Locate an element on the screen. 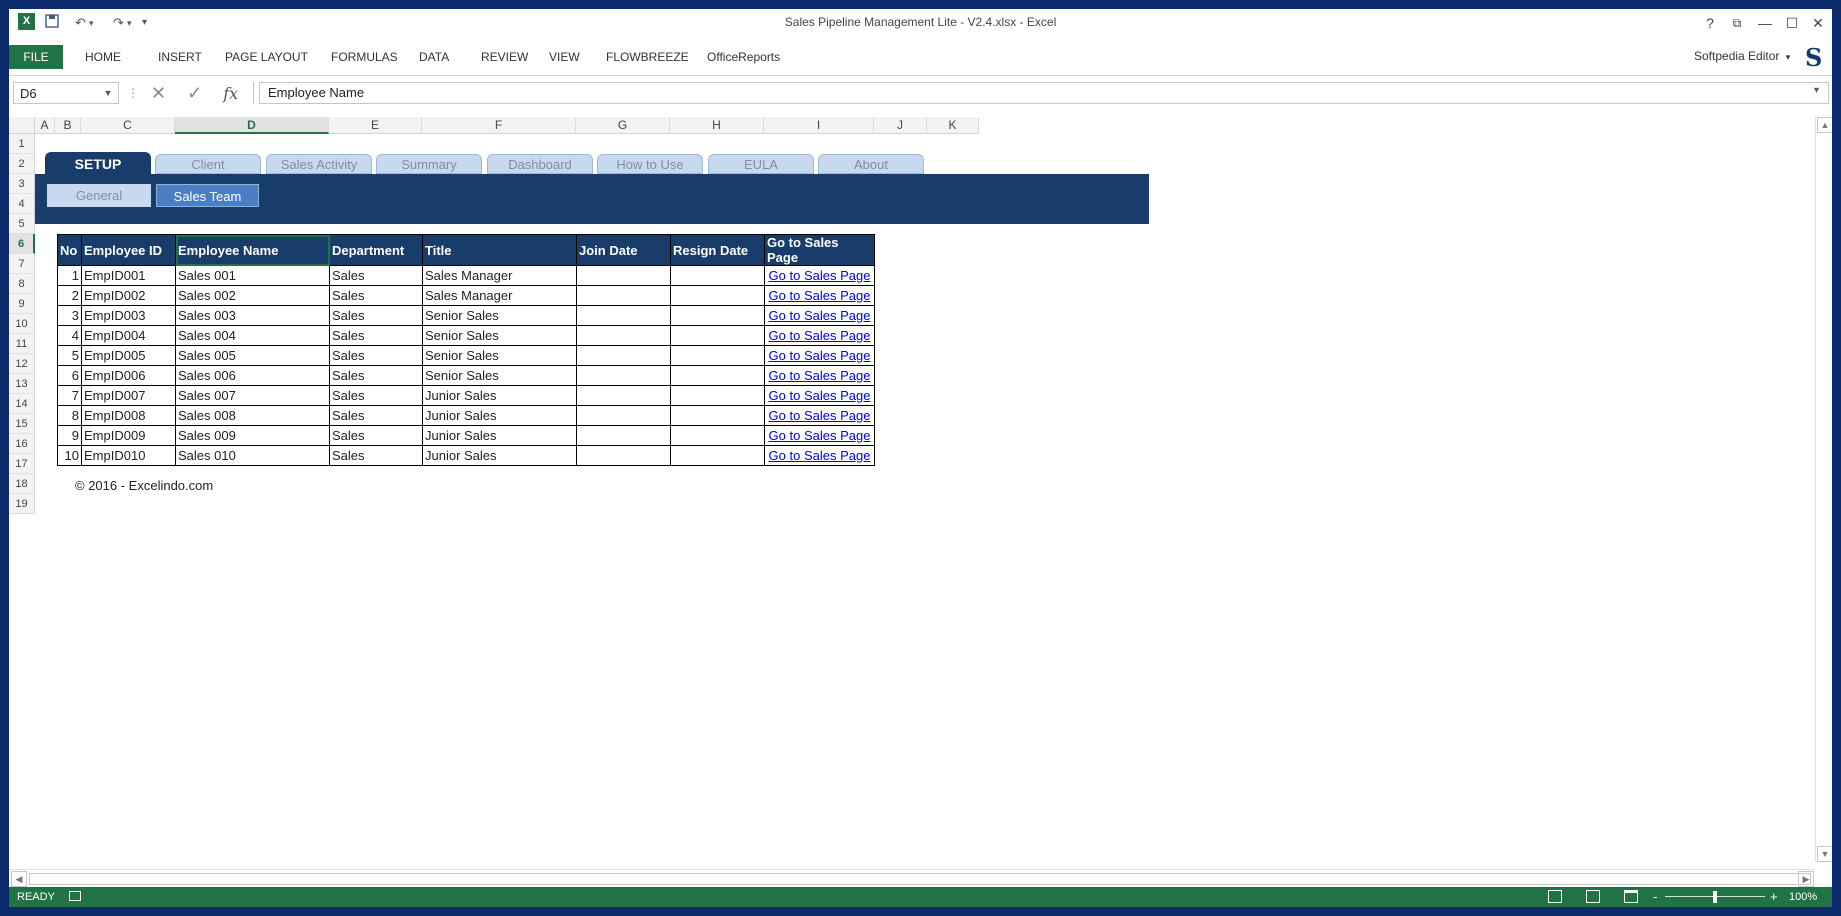  nav-tab-how-to-use: How to Use is located at coordinates (650, 164).